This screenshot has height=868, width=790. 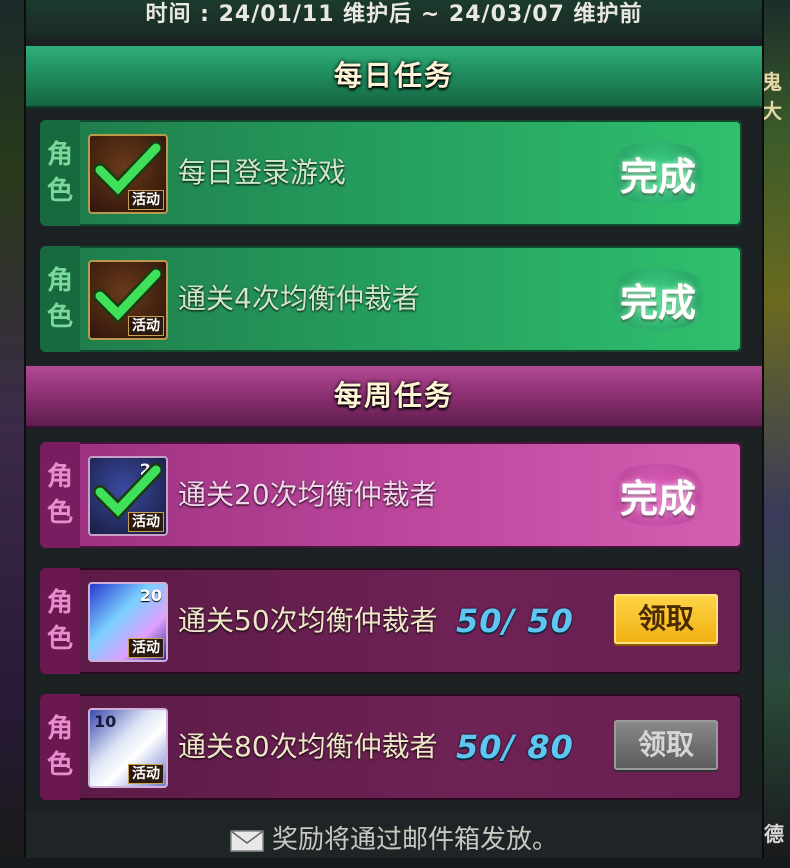 What do you see at coordinates (12, 429) in the screenshot?
I see `background-left` at bounding box center [12, 429].